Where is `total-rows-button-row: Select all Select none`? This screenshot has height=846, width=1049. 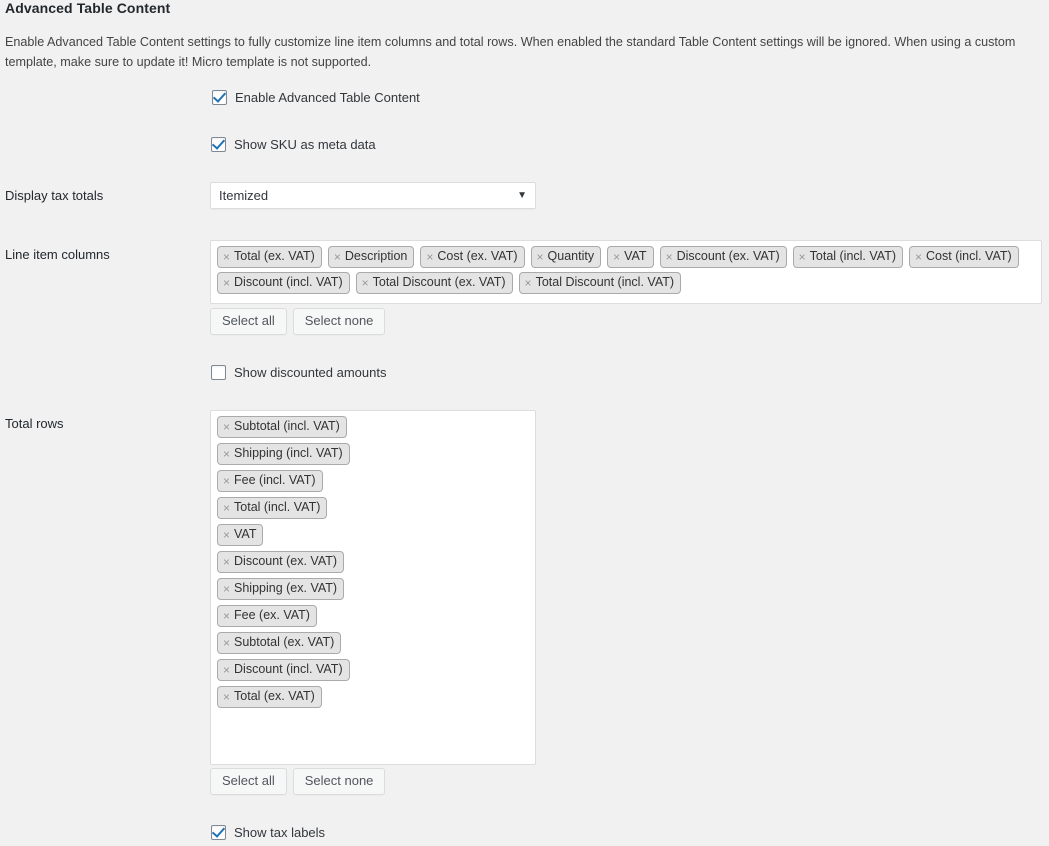 total-rows-button-row: Select all Select none is located at coordinates (298, 781).